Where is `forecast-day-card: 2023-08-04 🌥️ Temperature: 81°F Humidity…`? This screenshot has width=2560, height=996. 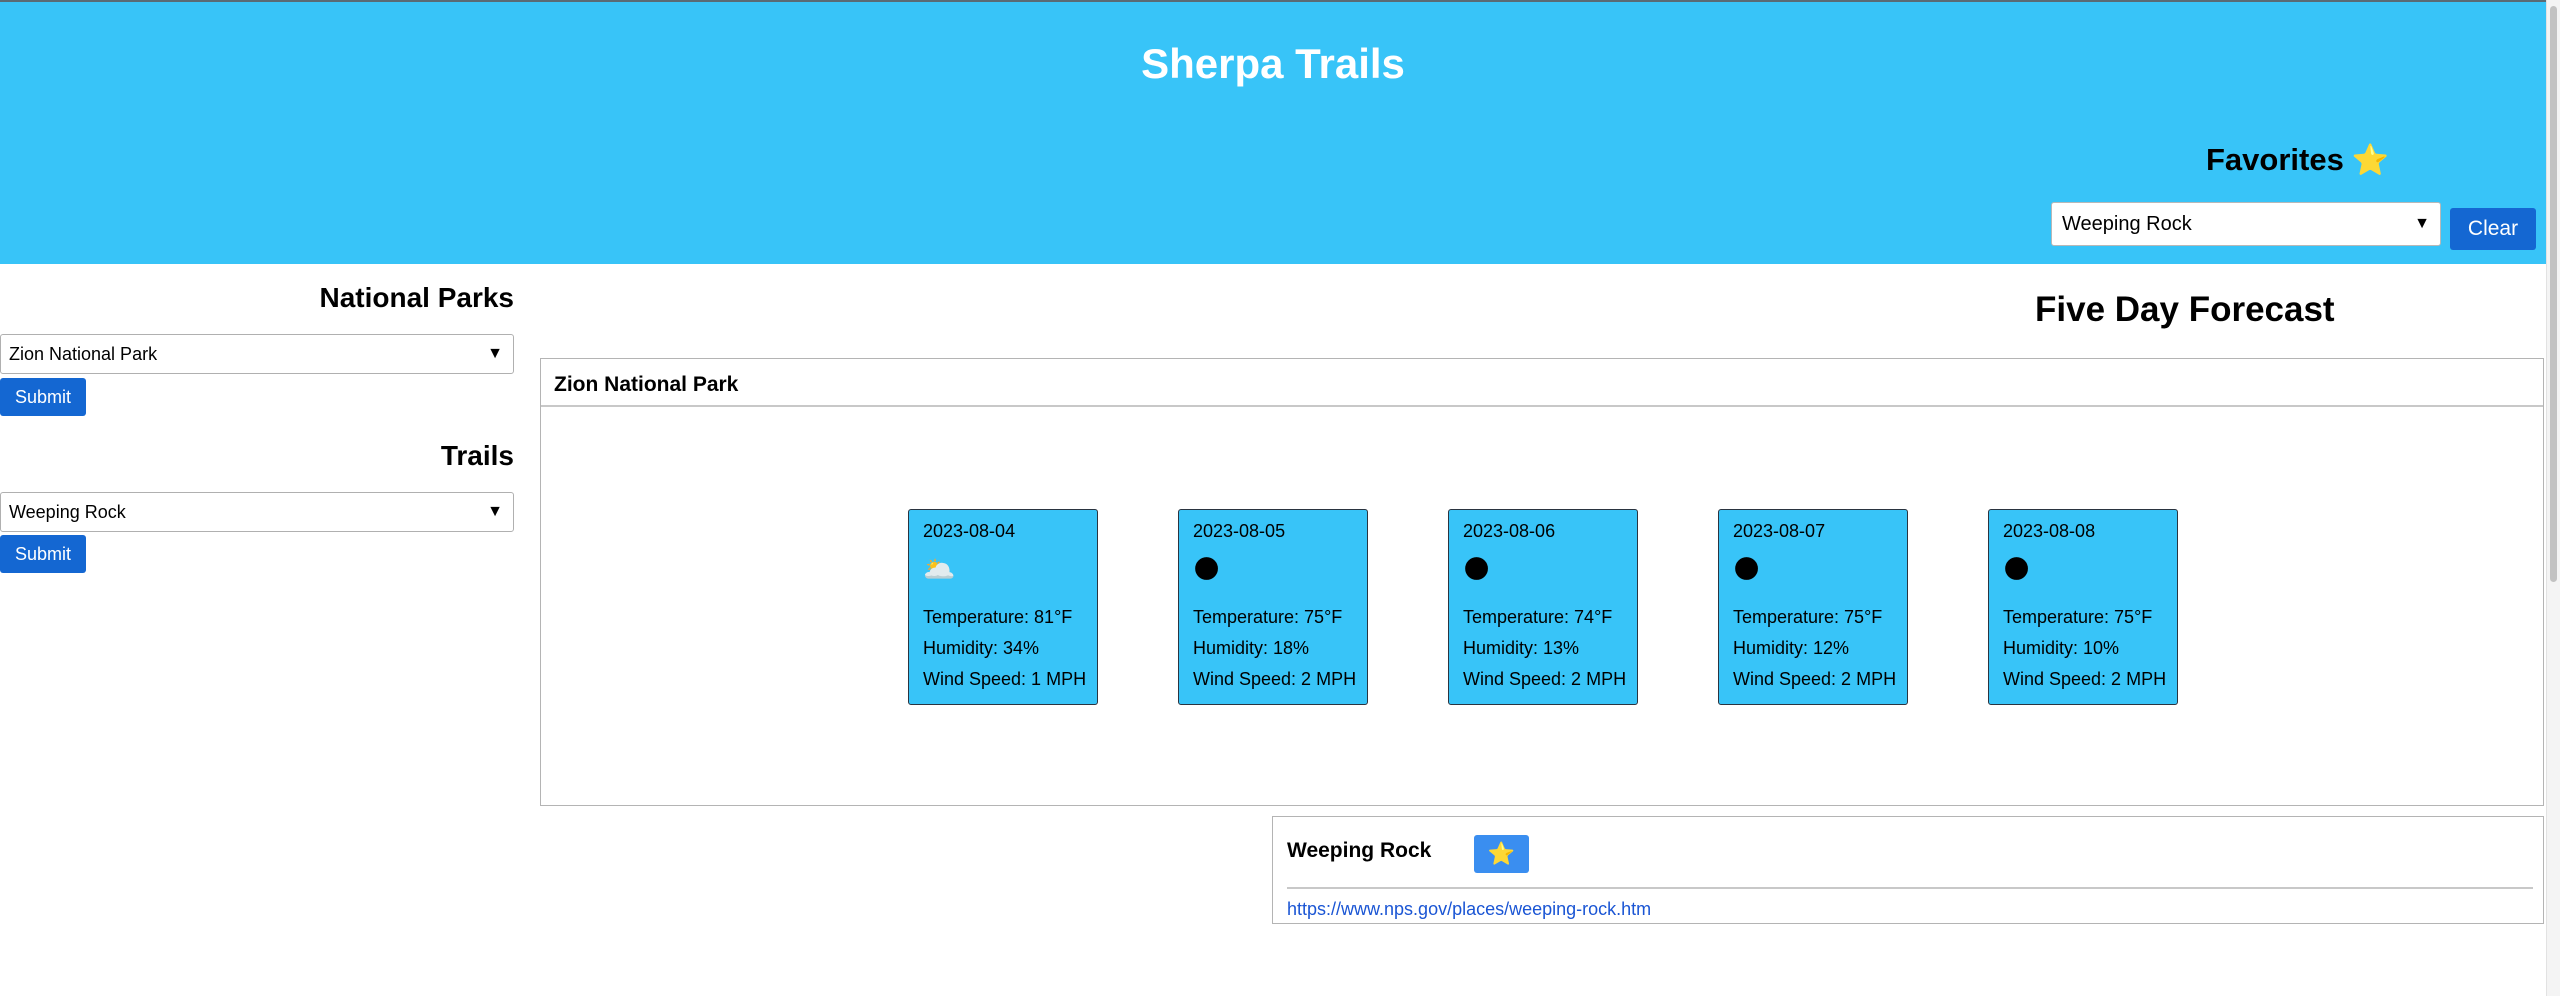 forecast-day-card: 2023-08-04 🌥️ Temperature: 81°F Humidity… is located at coordinates (1003, 607).